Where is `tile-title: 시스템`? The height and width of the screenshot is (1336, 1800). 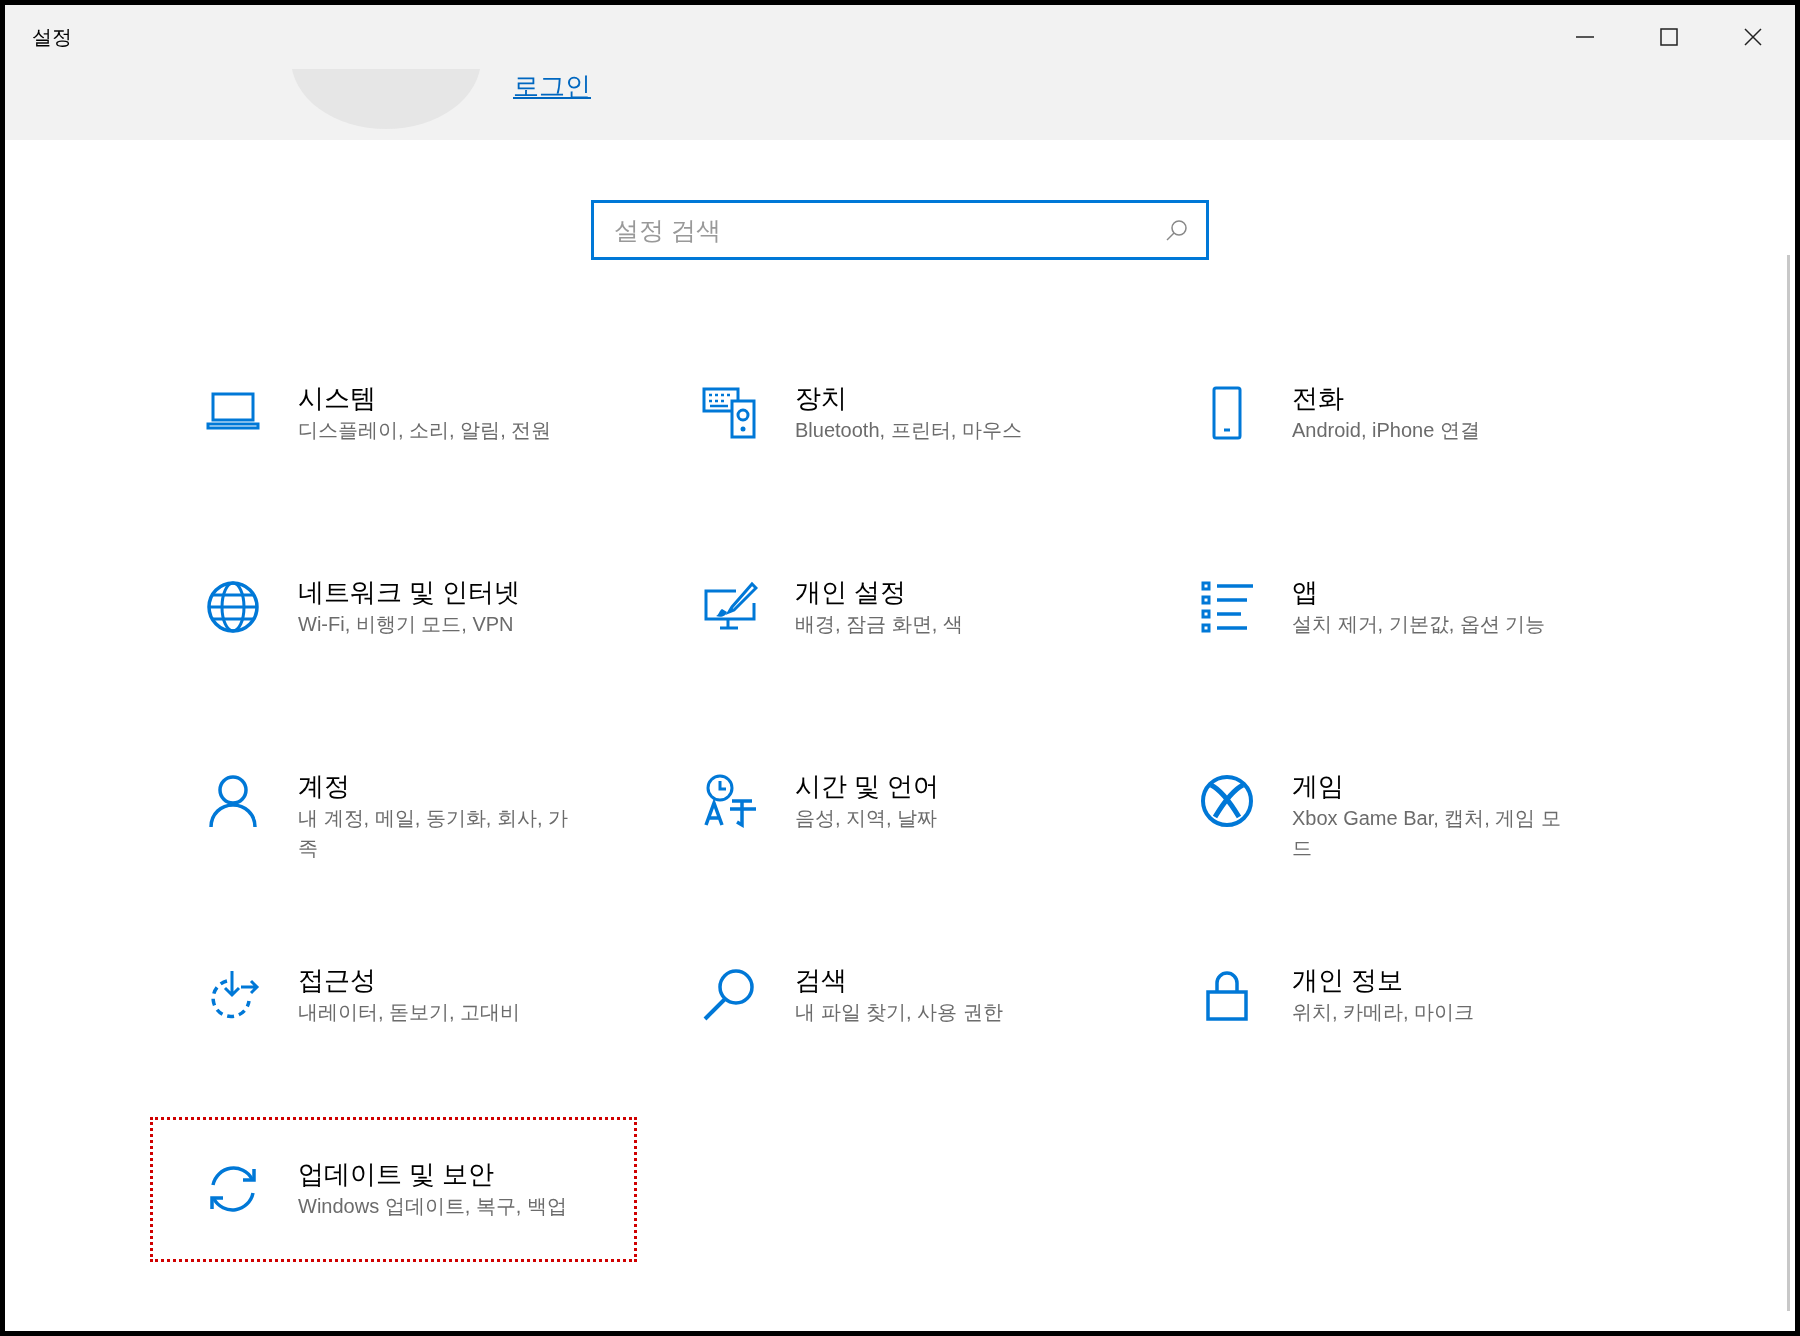
tile-title: 시스템 is located at coordinates (436, 398).